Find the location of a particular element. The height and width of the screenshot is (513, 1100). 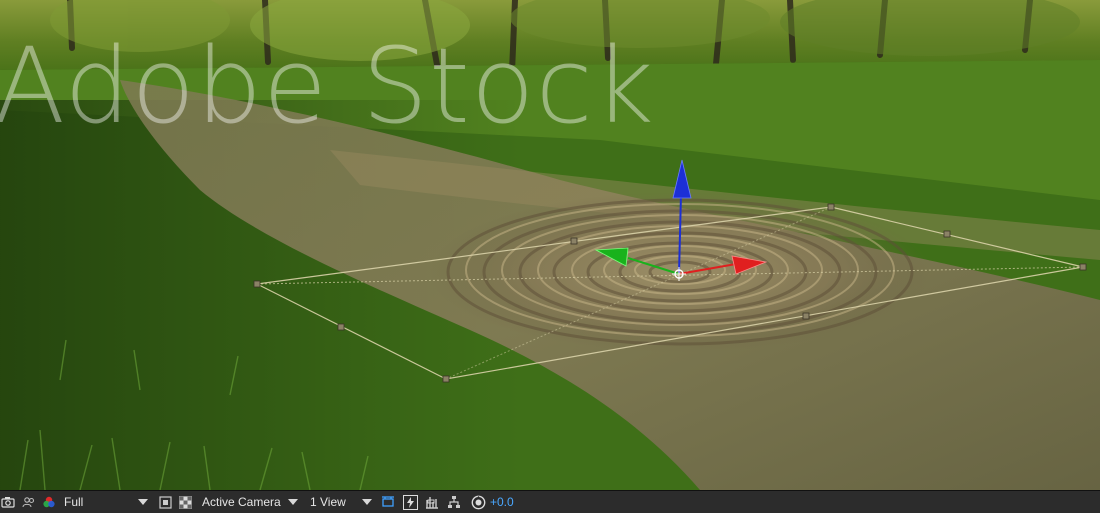

handle-top-left is located at coordinates (257, 284).